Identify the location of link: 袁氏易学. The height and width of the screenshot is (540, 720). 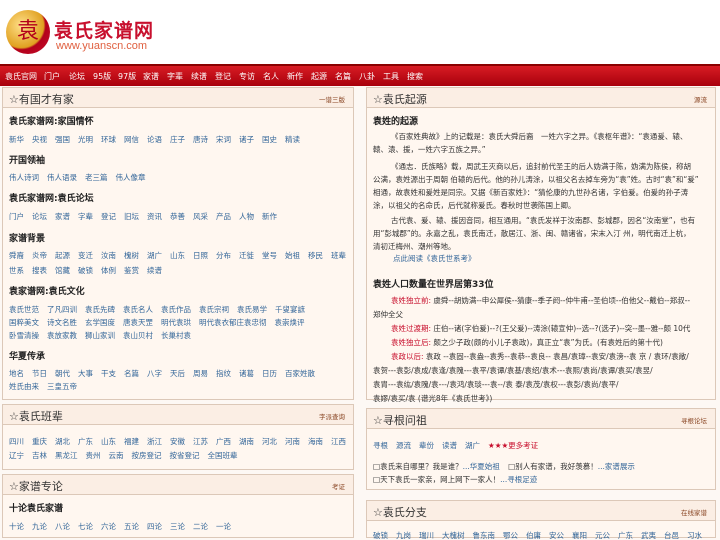
(252, 309).